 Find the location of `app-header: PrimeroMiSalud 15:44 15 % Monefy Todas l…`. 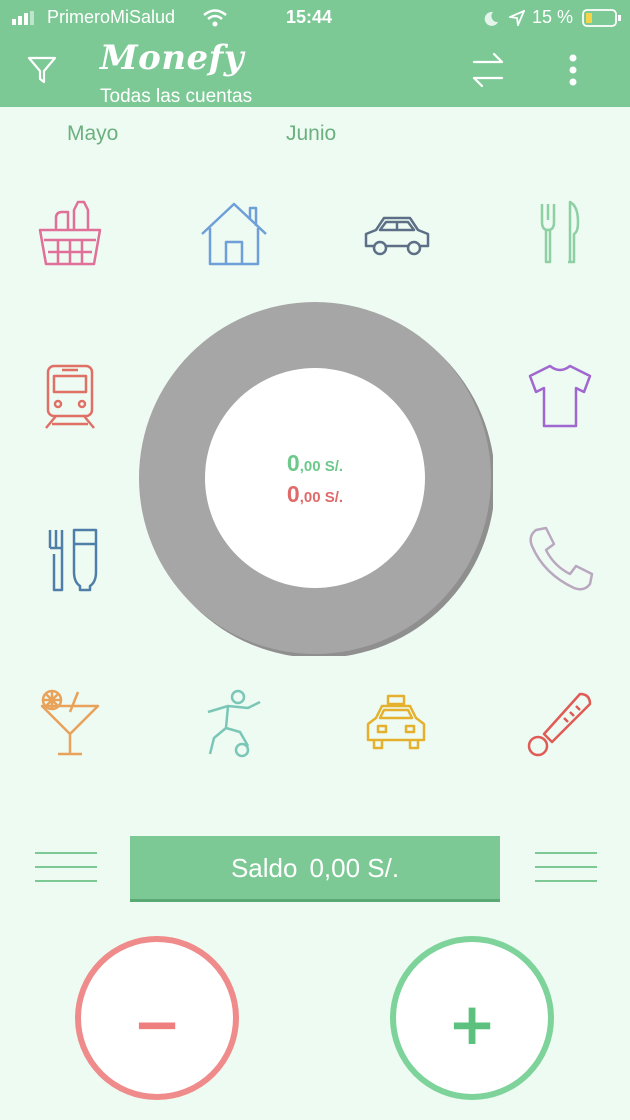

app-header: PrimeroMiSalud 15:44 15 % Monefy Todas l… is located at coordinates (315, 53).